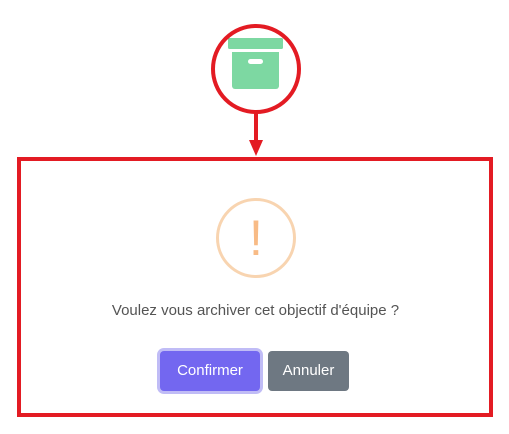 This screenshot has width=509, height=434. Describe the element at coordinates (308, 371) in the screenshot. I see `cancel-button: Annuler` at that location.